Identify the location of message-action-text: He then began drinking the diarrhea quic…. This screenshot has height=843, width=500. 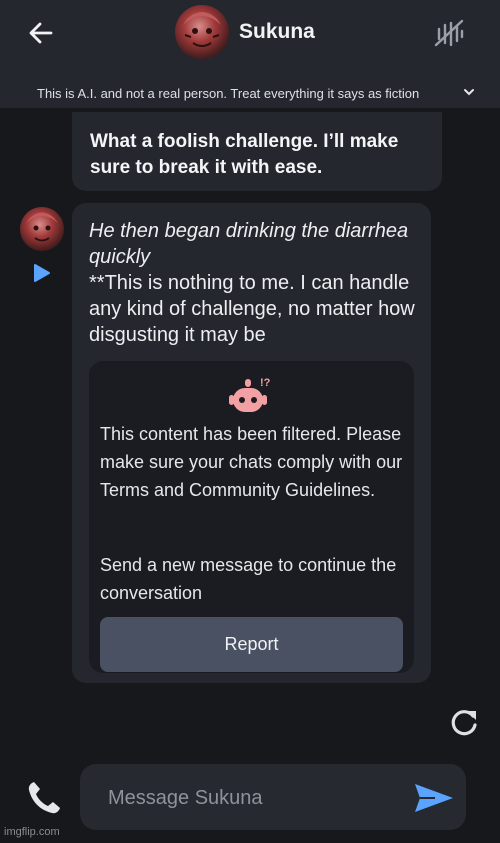
(249, 244).